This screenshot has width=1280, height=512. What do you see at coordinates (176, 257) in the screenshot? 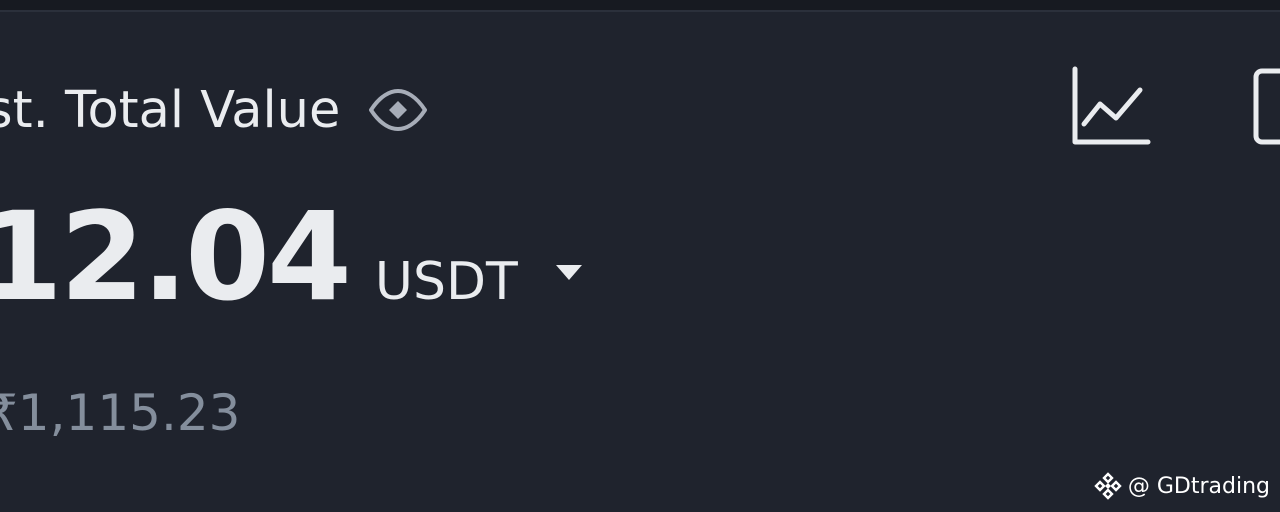
I see `balance-amount: 12.04` at bounding box center [176, 257].